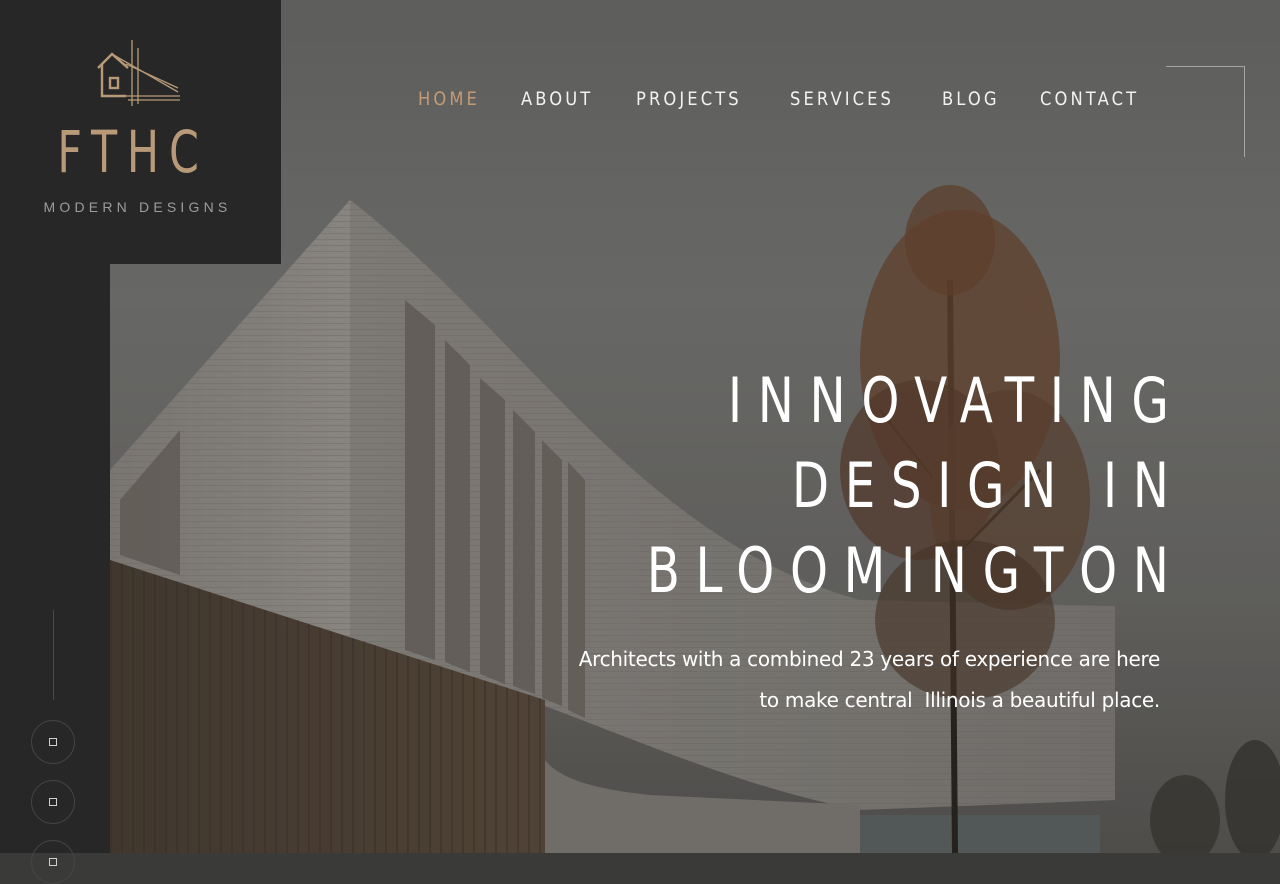 This screenshot has width=1280, height=884. Describe the element at coordinates (988, 485) in the screenshot. I see `headline-line-2: DESIGN IN` at that location.